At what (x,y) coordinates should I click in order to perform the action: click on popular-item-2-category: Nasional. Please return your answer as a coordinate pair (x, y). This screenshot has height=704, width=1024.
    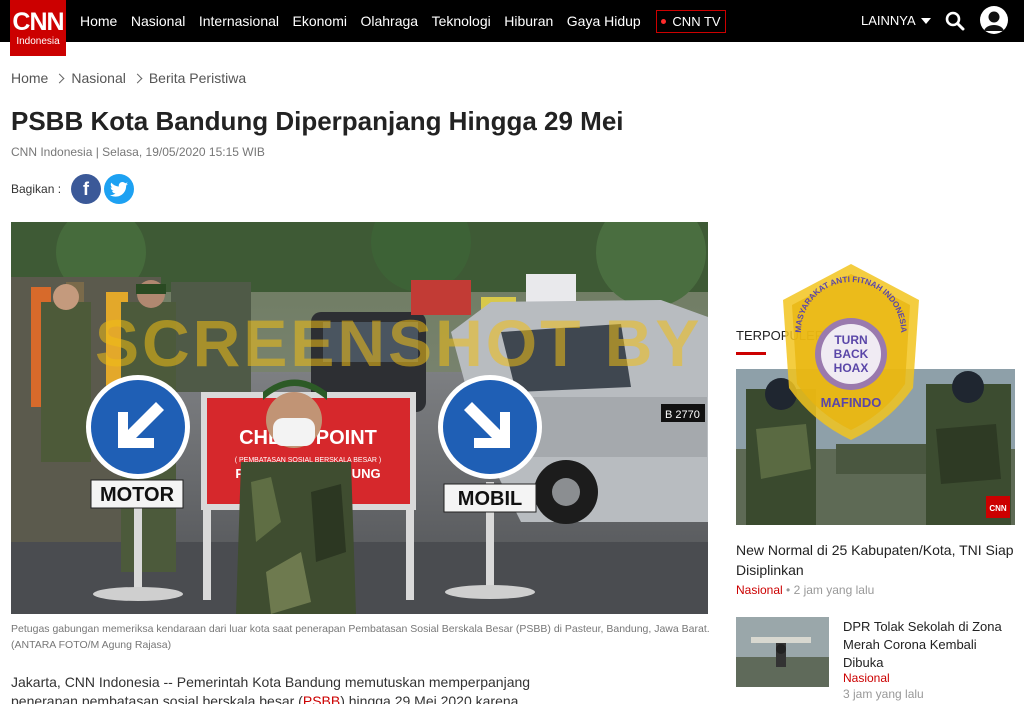
    Looking at the image, I should click on (883, 678).